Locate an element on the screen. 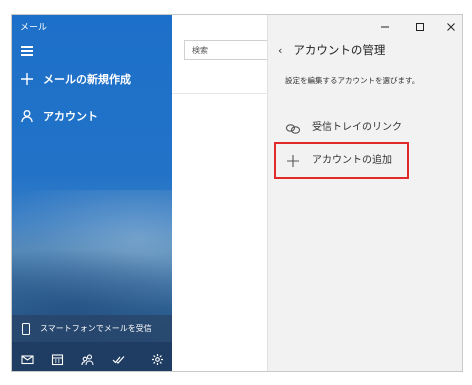 Image resolution: width=472 pixels, height=385 pixels. divider is located at coordinates (219, 93).